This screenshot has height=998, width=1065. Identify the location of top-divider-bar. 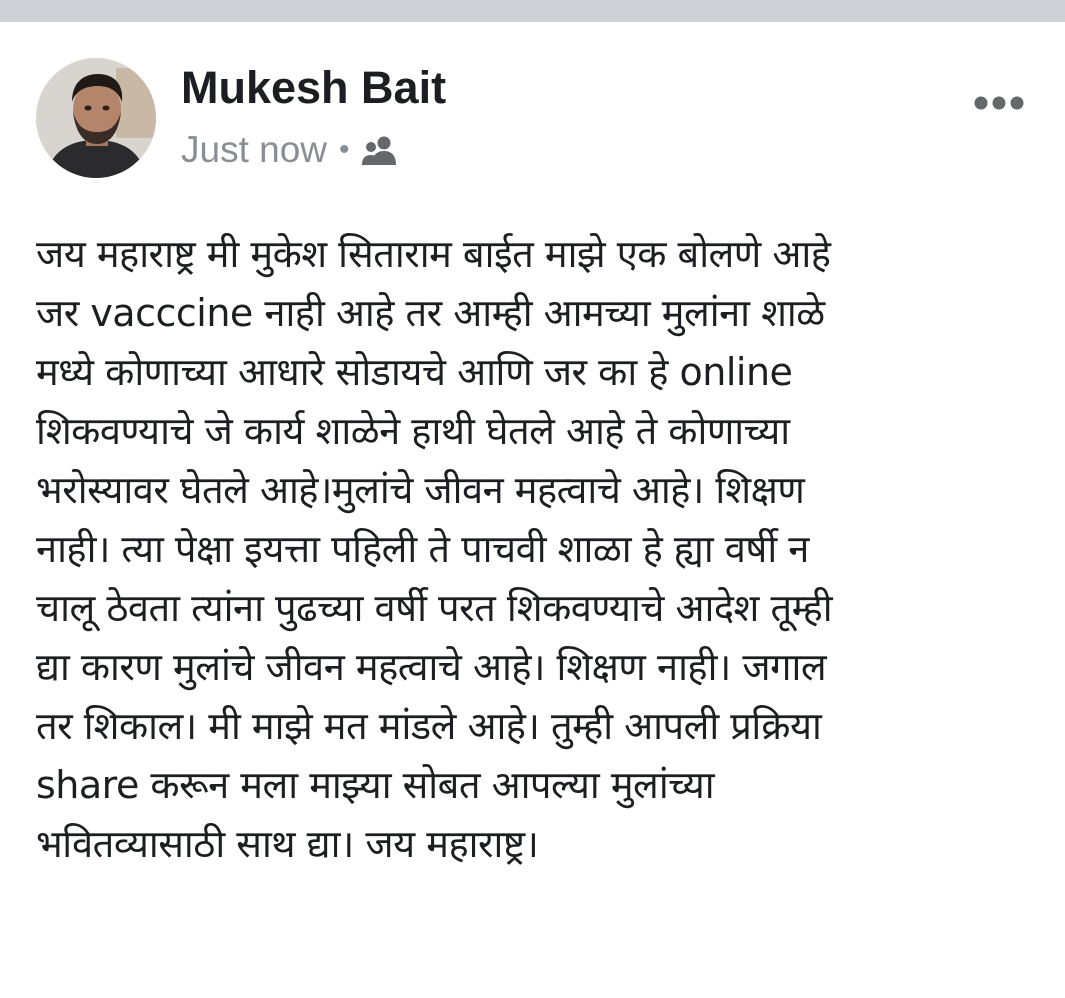
(532, 11).